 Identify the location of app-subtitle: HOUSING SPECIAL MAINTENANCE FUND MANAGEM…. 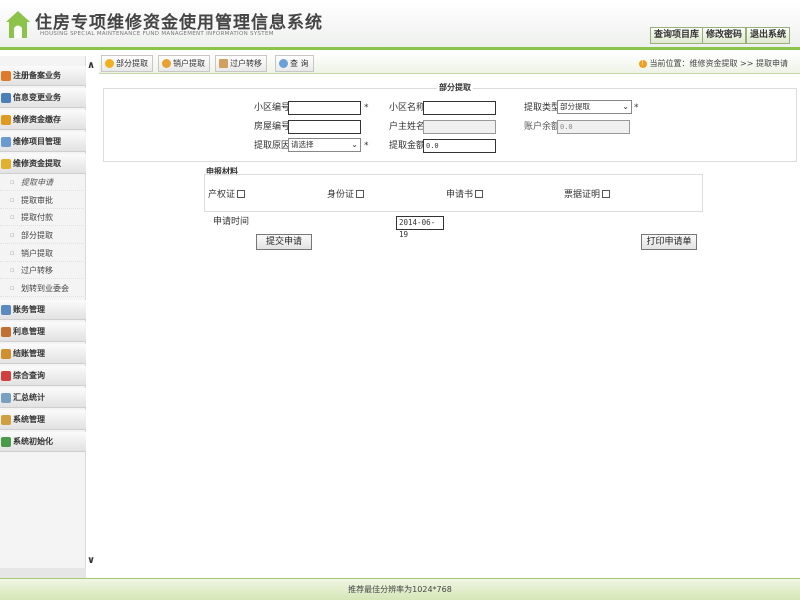
(157, 34).